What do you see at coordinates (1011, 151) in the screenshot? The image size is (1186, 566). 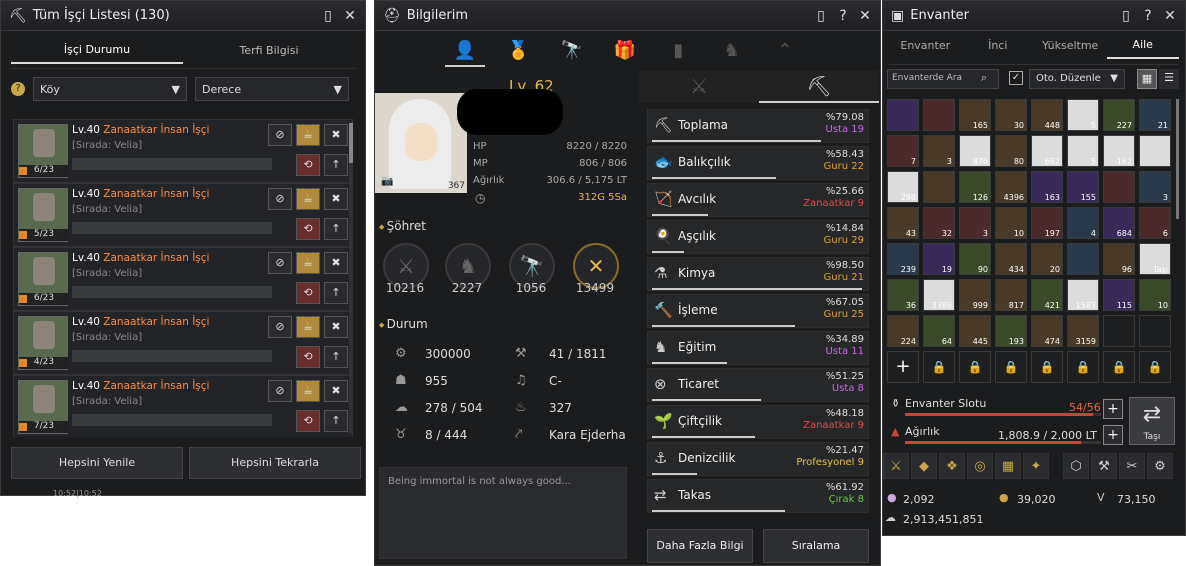 I see `inventory-slot: 80` at bounding box center [1011, 151].